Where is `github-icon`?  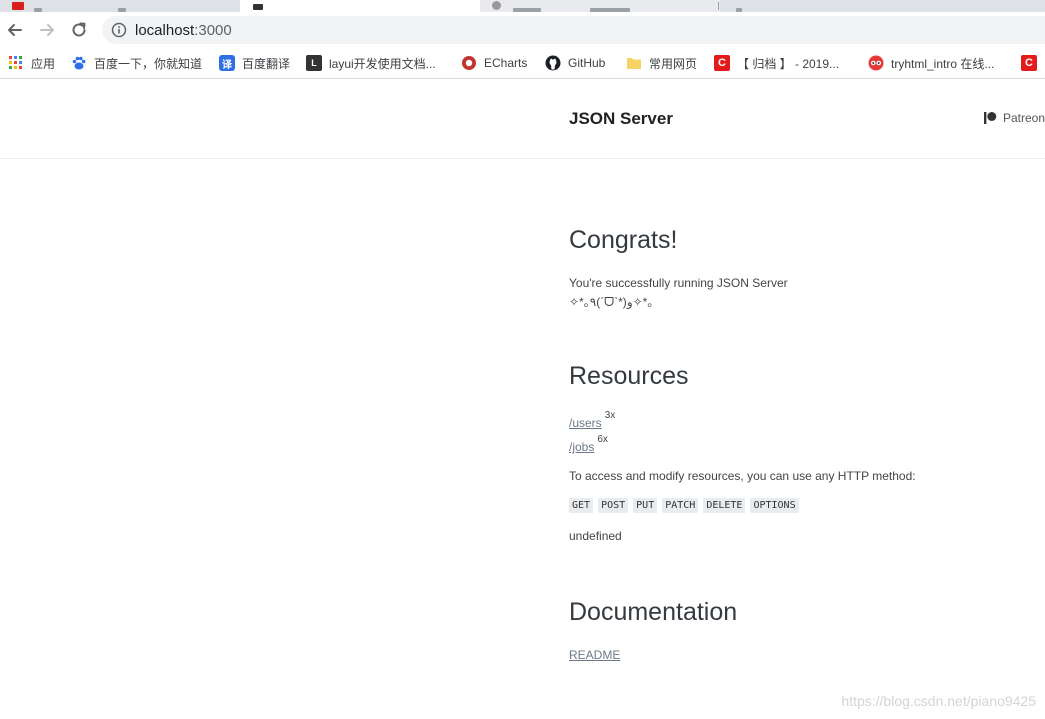 github-icon is located at coordinates (553, 63).